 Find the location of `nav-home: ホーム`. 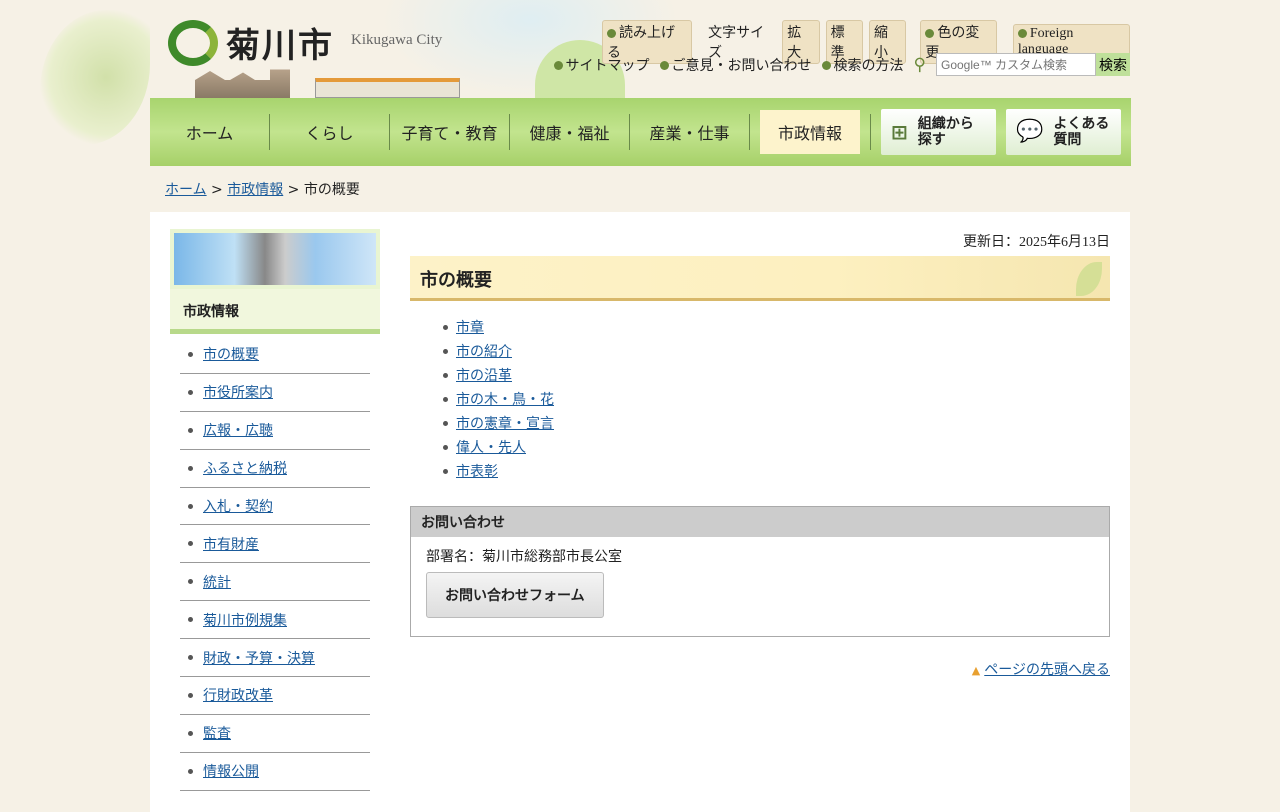

nav-home: ホーム is located at coordinates (210, 132).